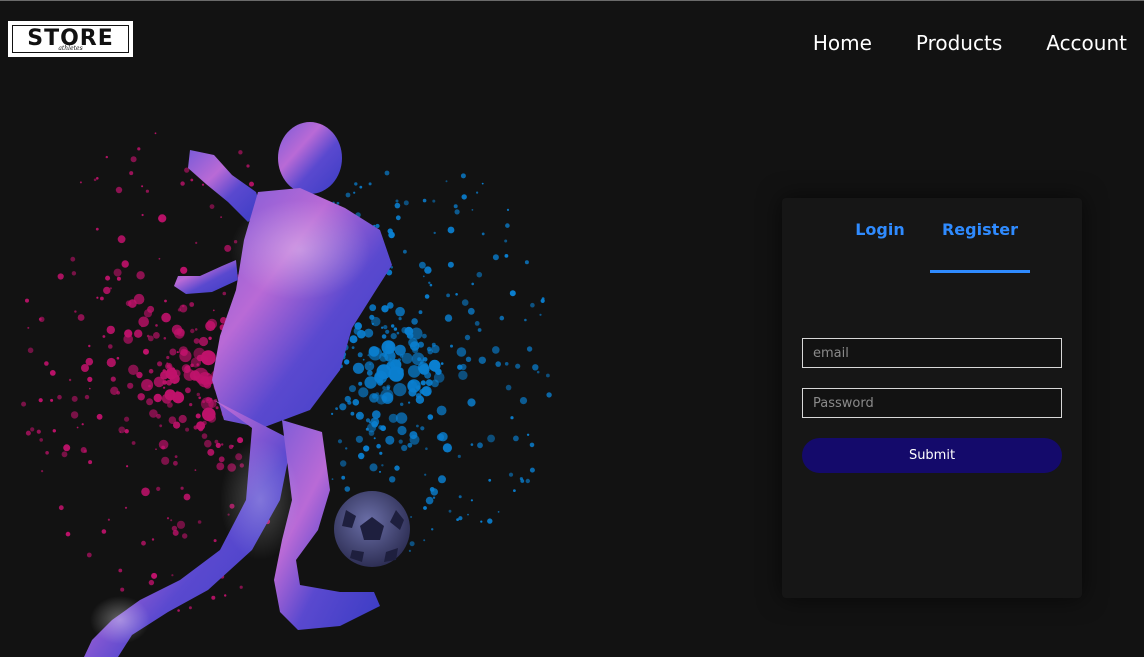 The width and height of the screenshot is (1144, 657). I want to click on logo-subtext: athletes, so click(70, 48).